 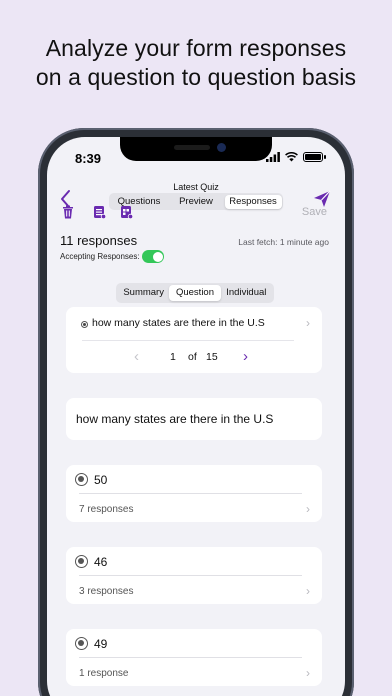 I want to click on tab-individual: Individual, so click(x=246, y=293).